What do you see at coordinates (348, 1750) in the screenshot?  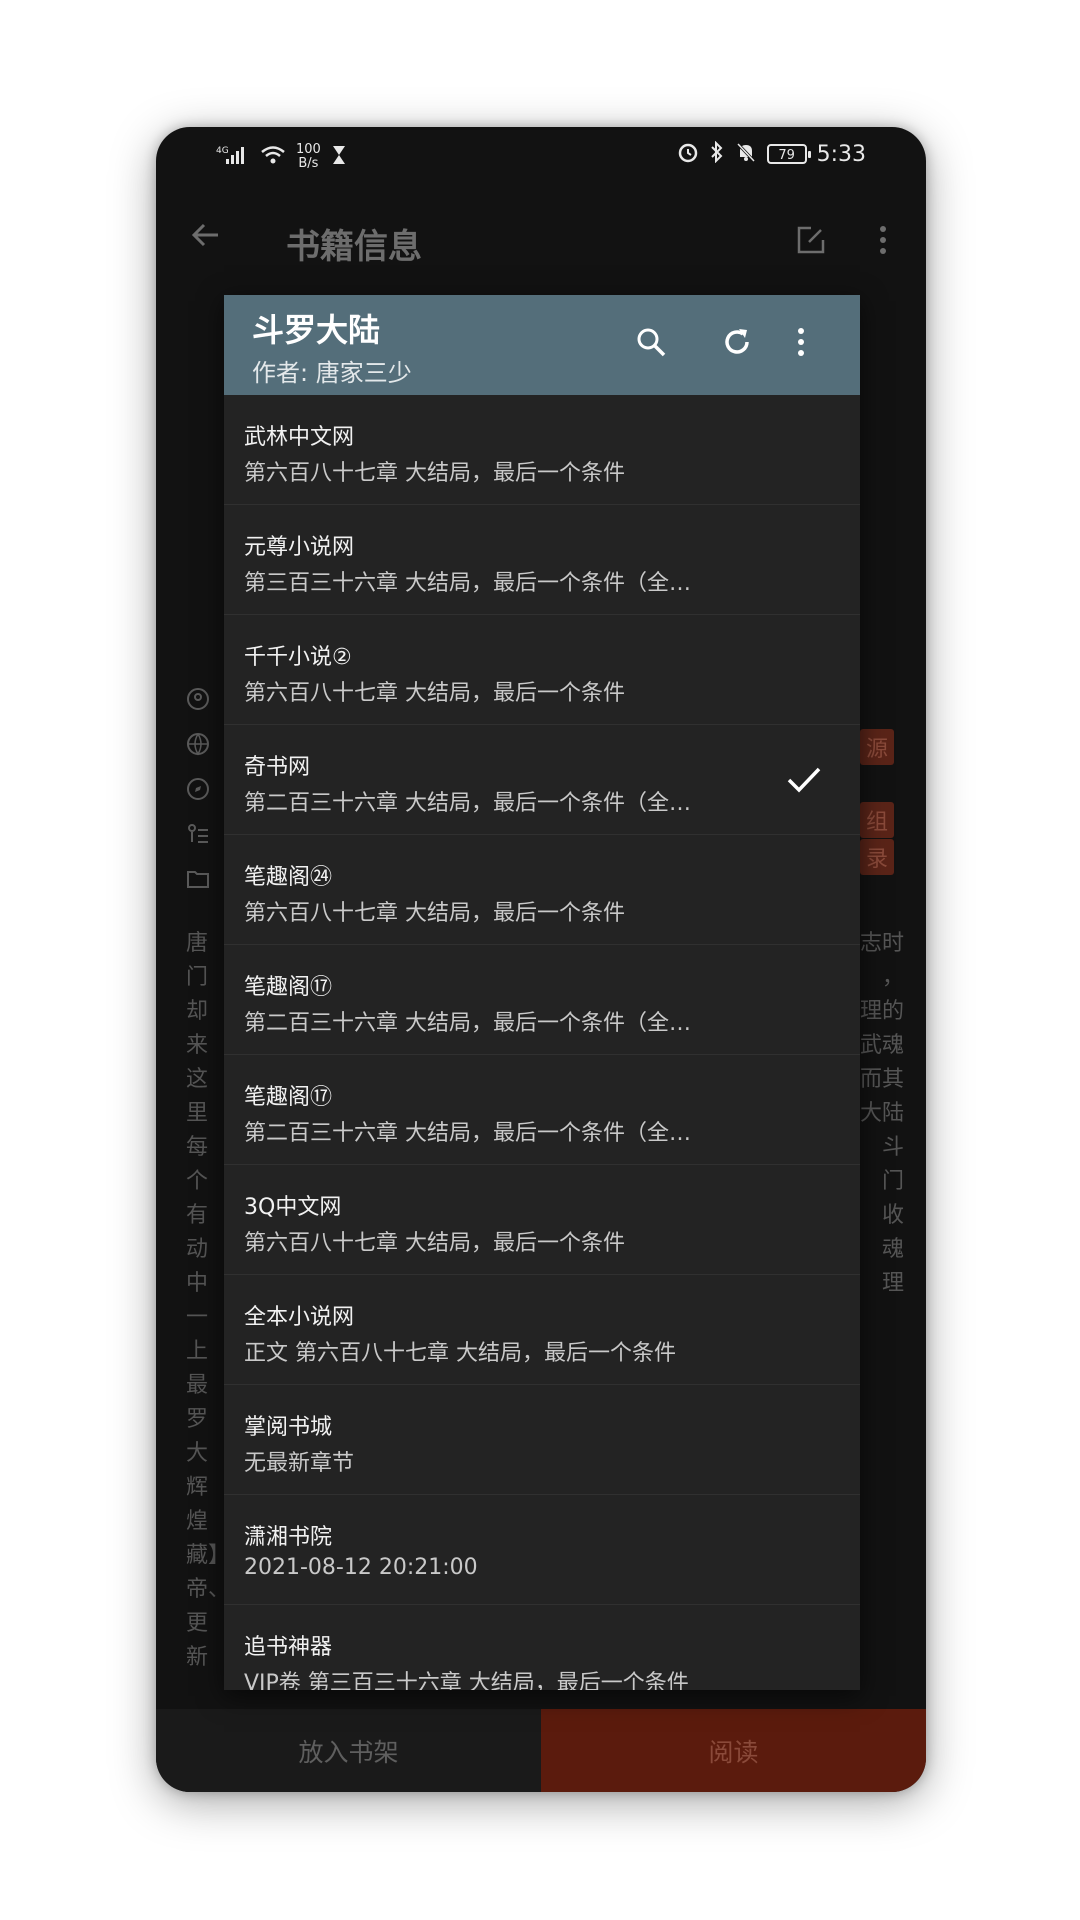 I see `add-to-shelf-button: 放入书架` at bounding box center [348, 1750].